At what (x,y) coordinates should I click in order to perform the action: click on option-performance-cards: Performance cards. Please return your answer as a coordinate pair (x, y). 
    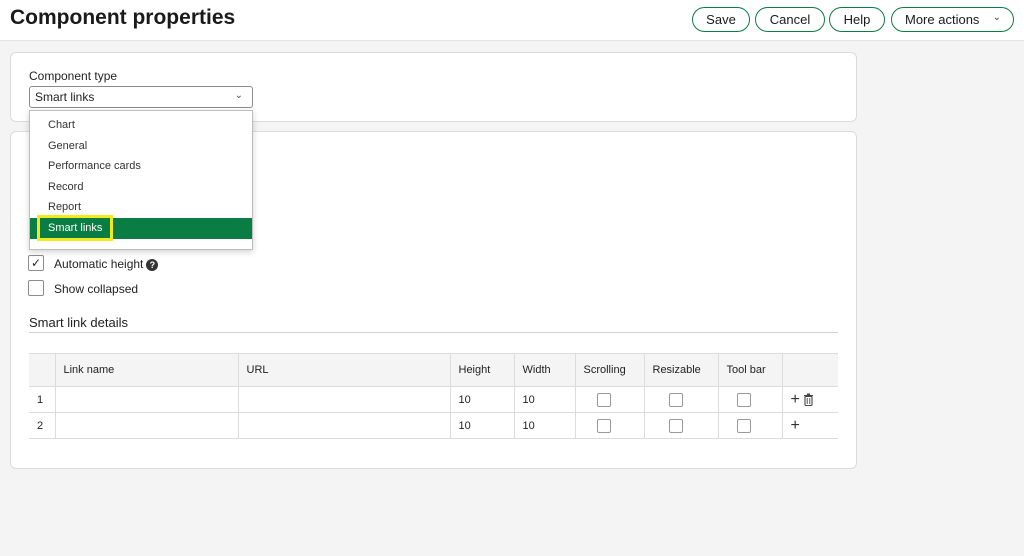
    Looking at the image, I should click on (141, 166).